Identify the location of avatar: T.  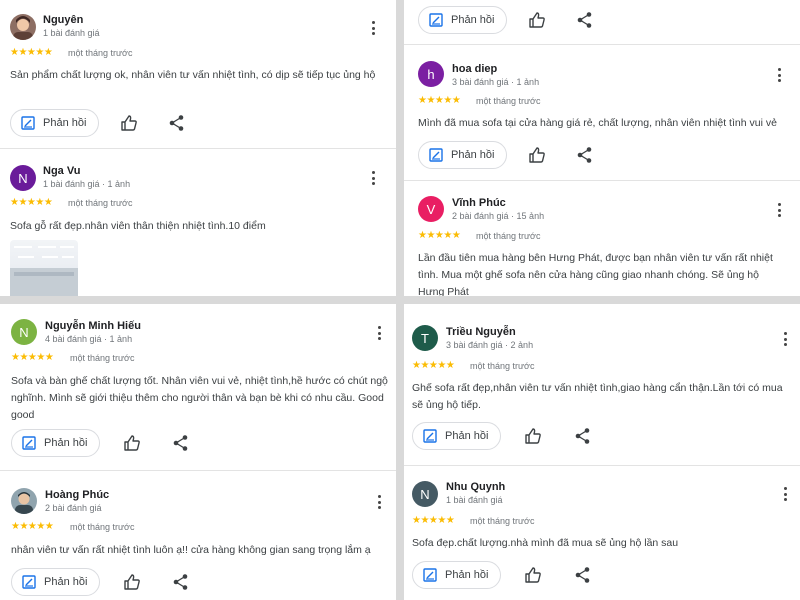
(425, 338).